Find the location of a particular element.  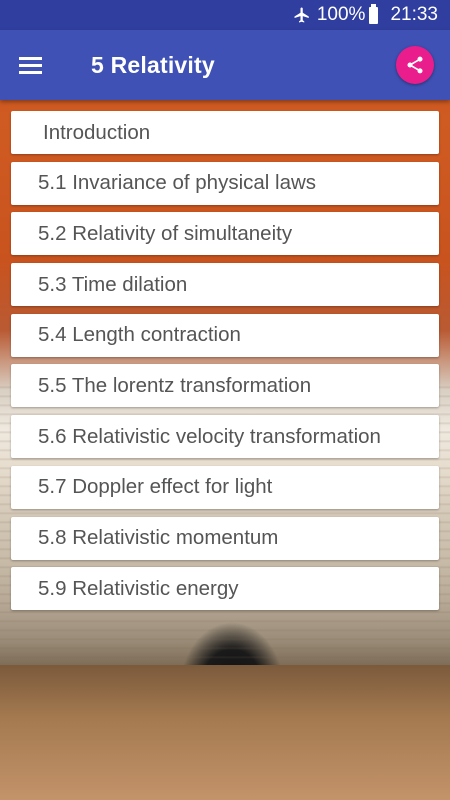

list-item-5-1: 5.1 Invariance of physical laws is located at coordinates (225, 183).